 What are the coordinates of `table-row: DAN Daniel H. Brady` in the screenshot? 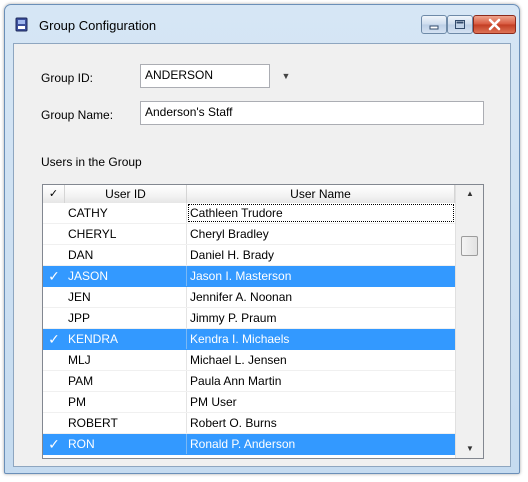 It's located at (249, 255).